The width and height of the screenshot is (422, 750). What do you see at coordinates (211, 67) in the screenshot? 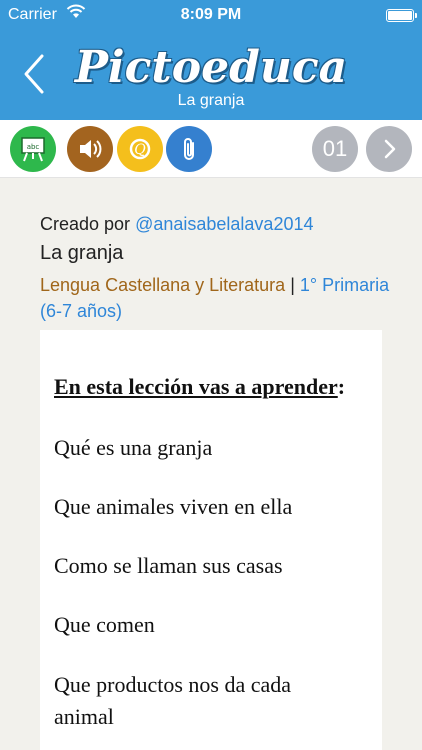
I see `app-logo: Pictoeduca` at bounding box center [211, 67].